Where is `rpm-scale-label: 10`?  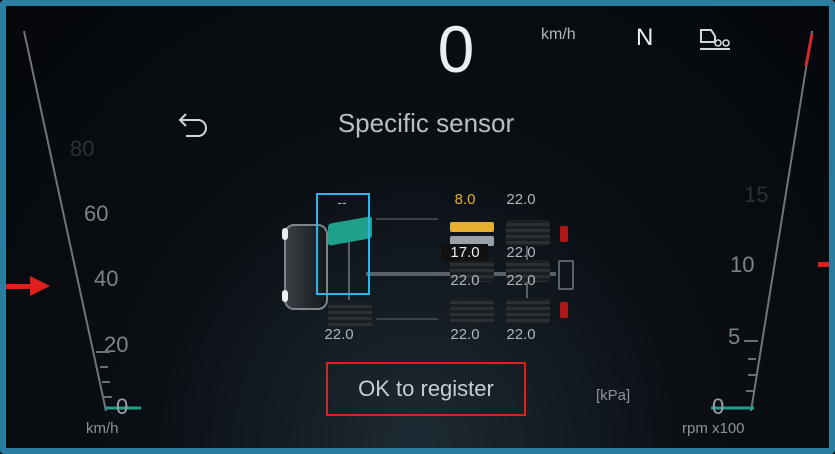 rpm-scale-label: 10 is located at coordinates (742, 264).